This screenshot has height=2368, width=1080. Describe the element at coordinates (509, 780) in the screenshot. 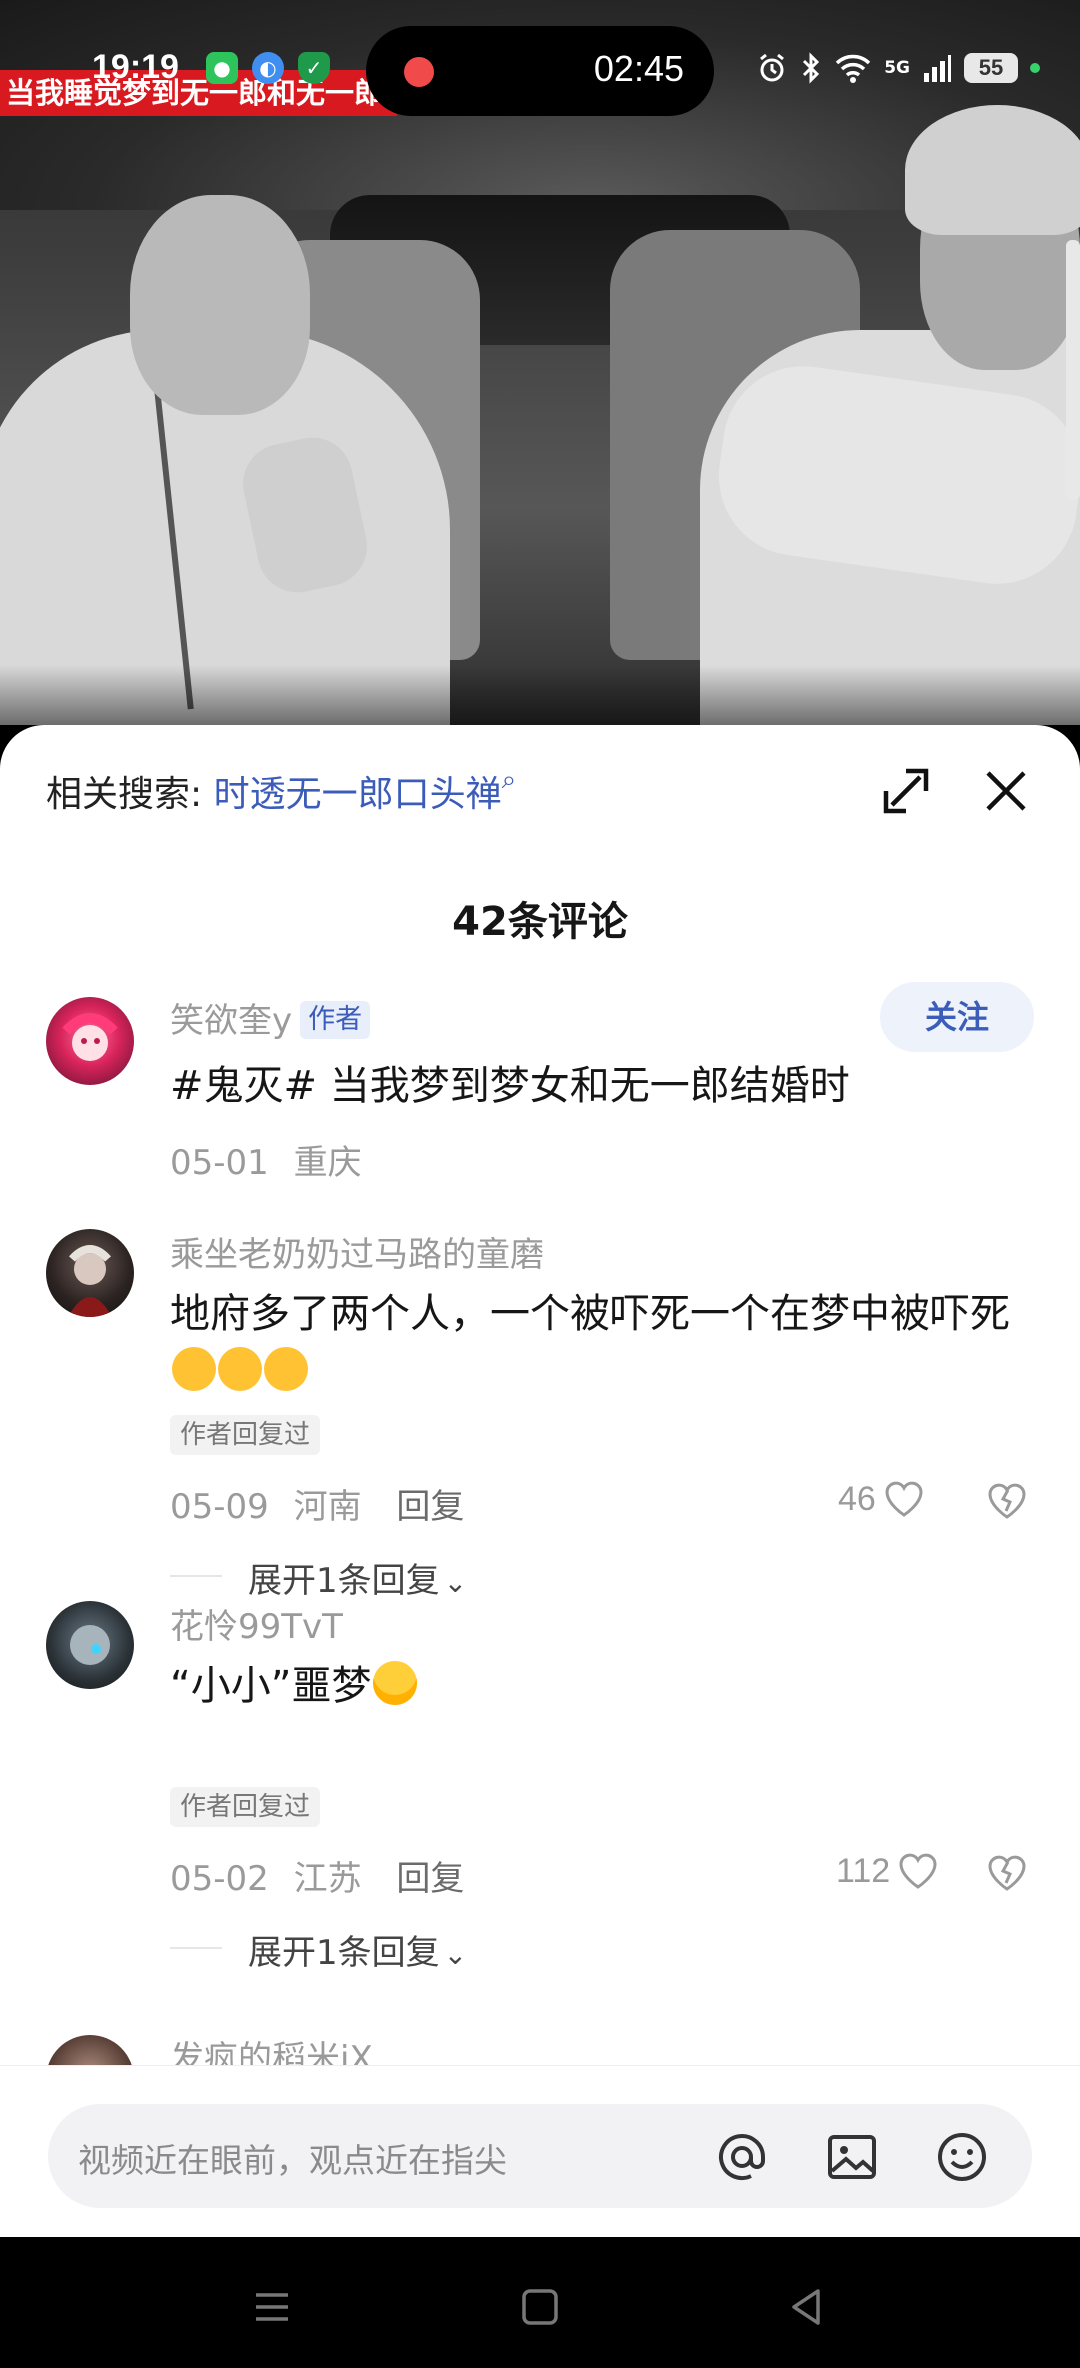

I see `search-icon: ⌕` at that location.